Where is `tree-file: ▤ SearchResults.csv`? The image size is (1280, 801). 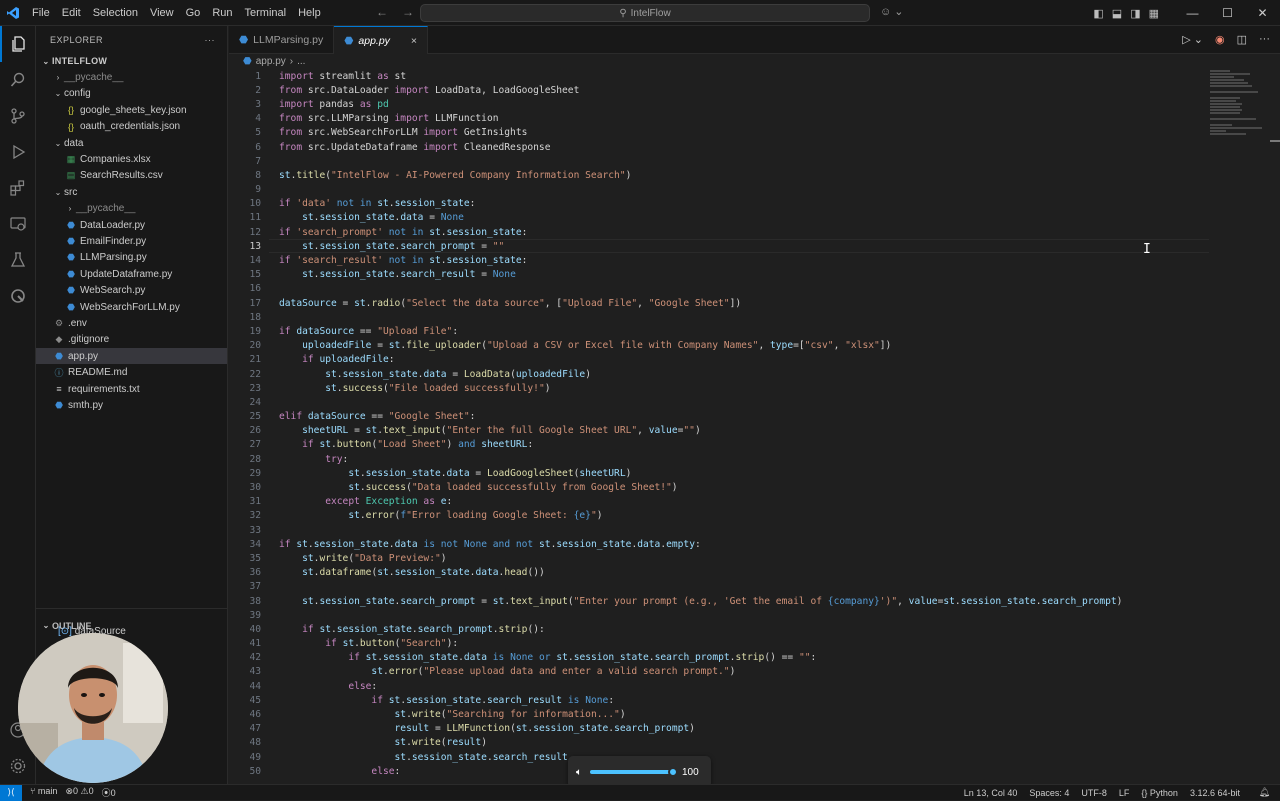 tree-file: ▤ SearchResults.csv is located at coordinates (131, 176).